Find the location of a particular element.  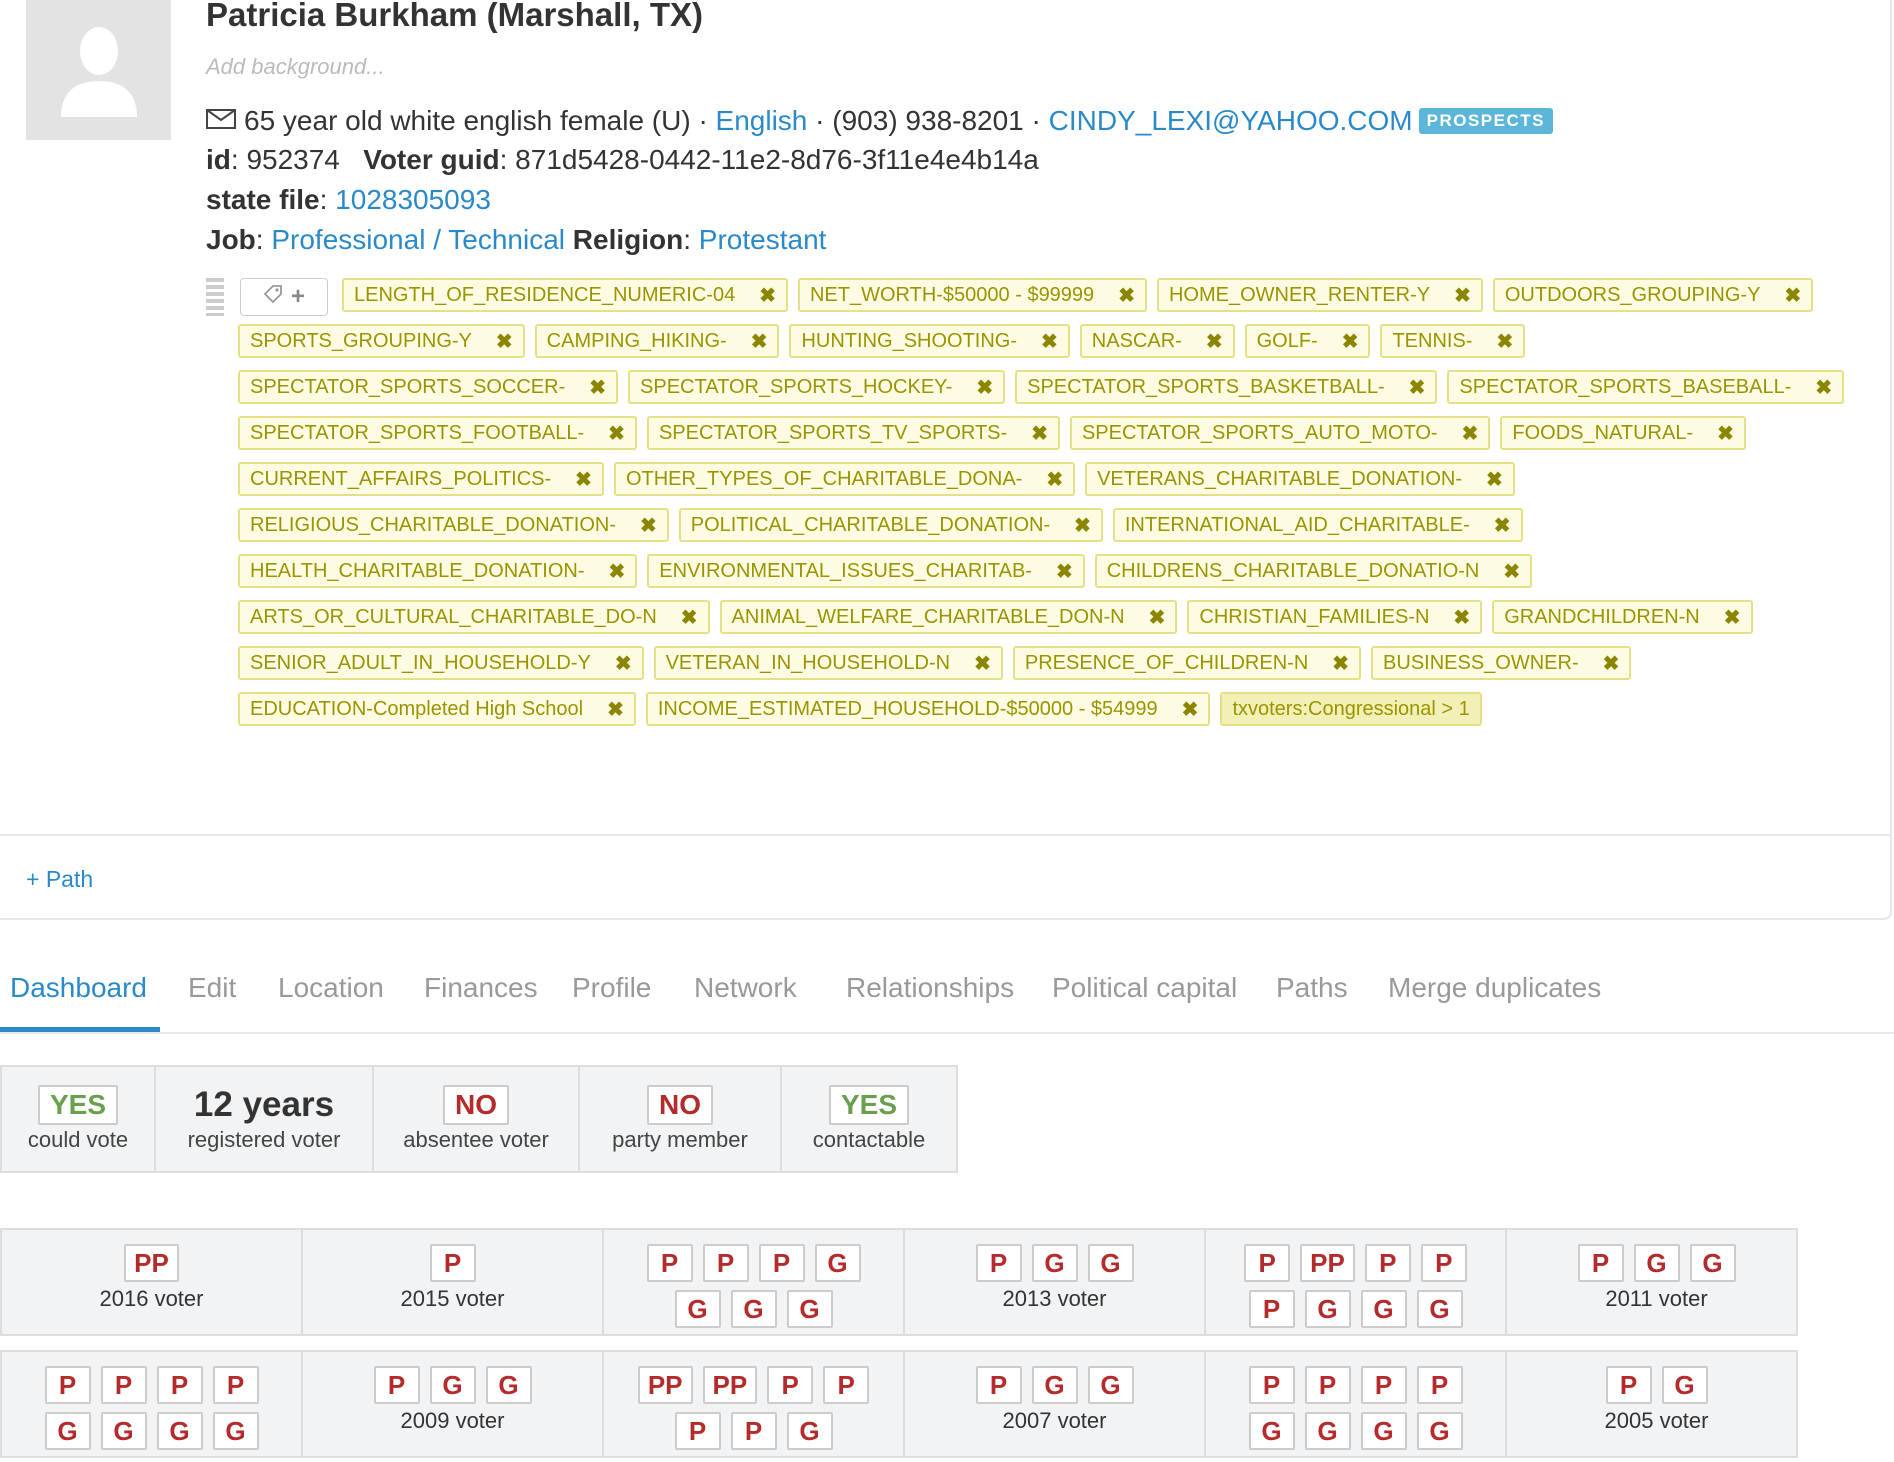

tab-paths: Paths is located at coordinates (1312, 988).